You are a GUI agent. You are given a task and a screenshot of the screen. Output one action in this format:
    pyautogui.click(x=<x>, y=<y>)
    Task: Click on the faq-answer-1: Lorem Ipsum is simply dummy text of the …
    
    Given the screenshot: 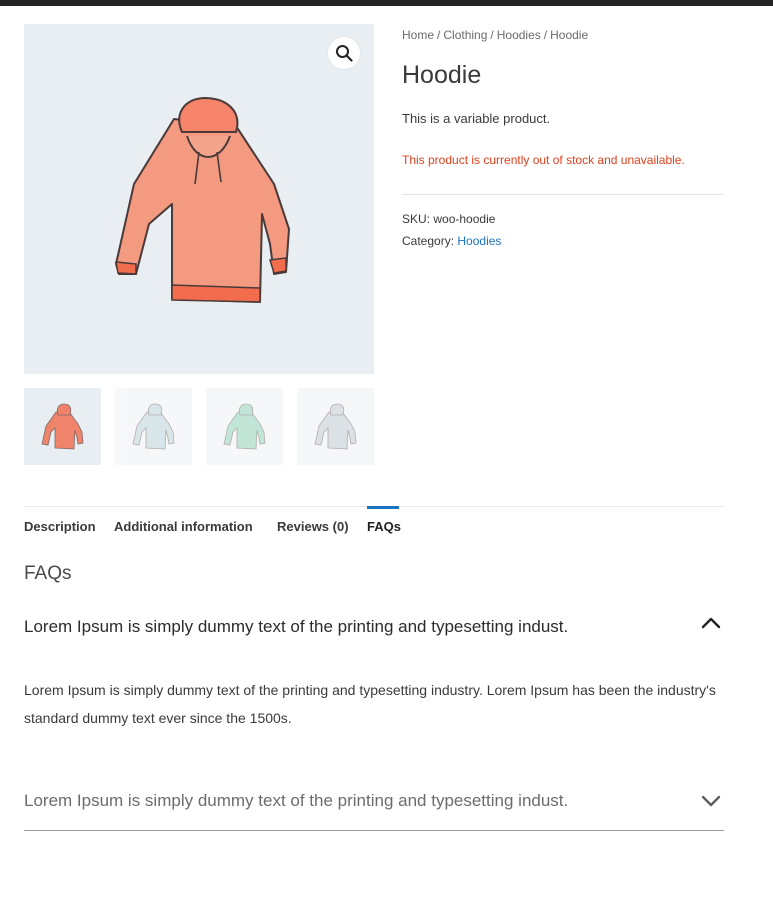 What is the action you would take?
    pyautogui.click(x=370, y=704)
    